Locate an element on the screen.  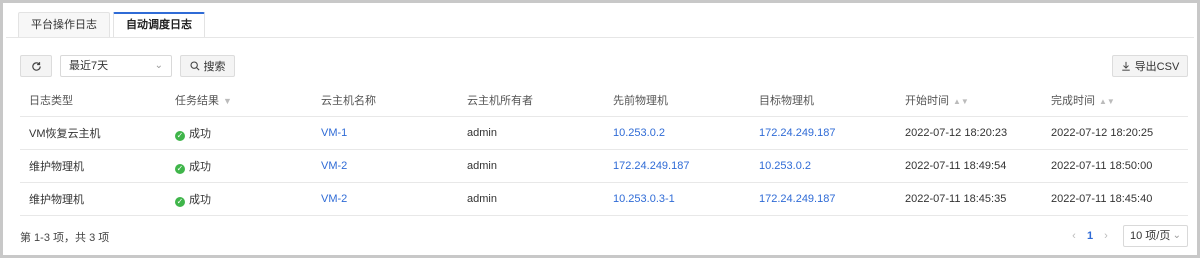
cell-vm-link: VM-1 is located at coordinates (385, 133).